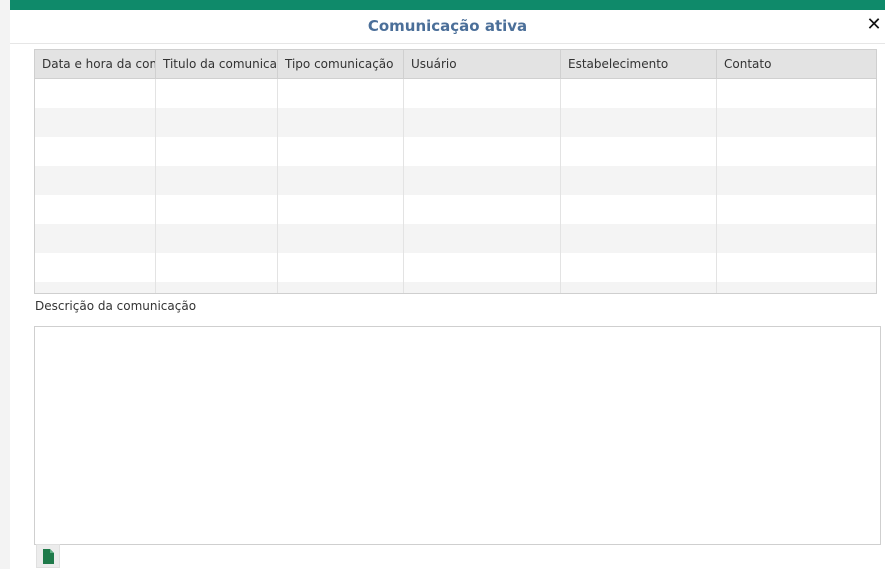 The width and height of the screenshot is (885, 569). What do you see at coordinates (482, 64) in the screenshot?
I see `column-header-user: Usuário` at bounding box center [482, 64].